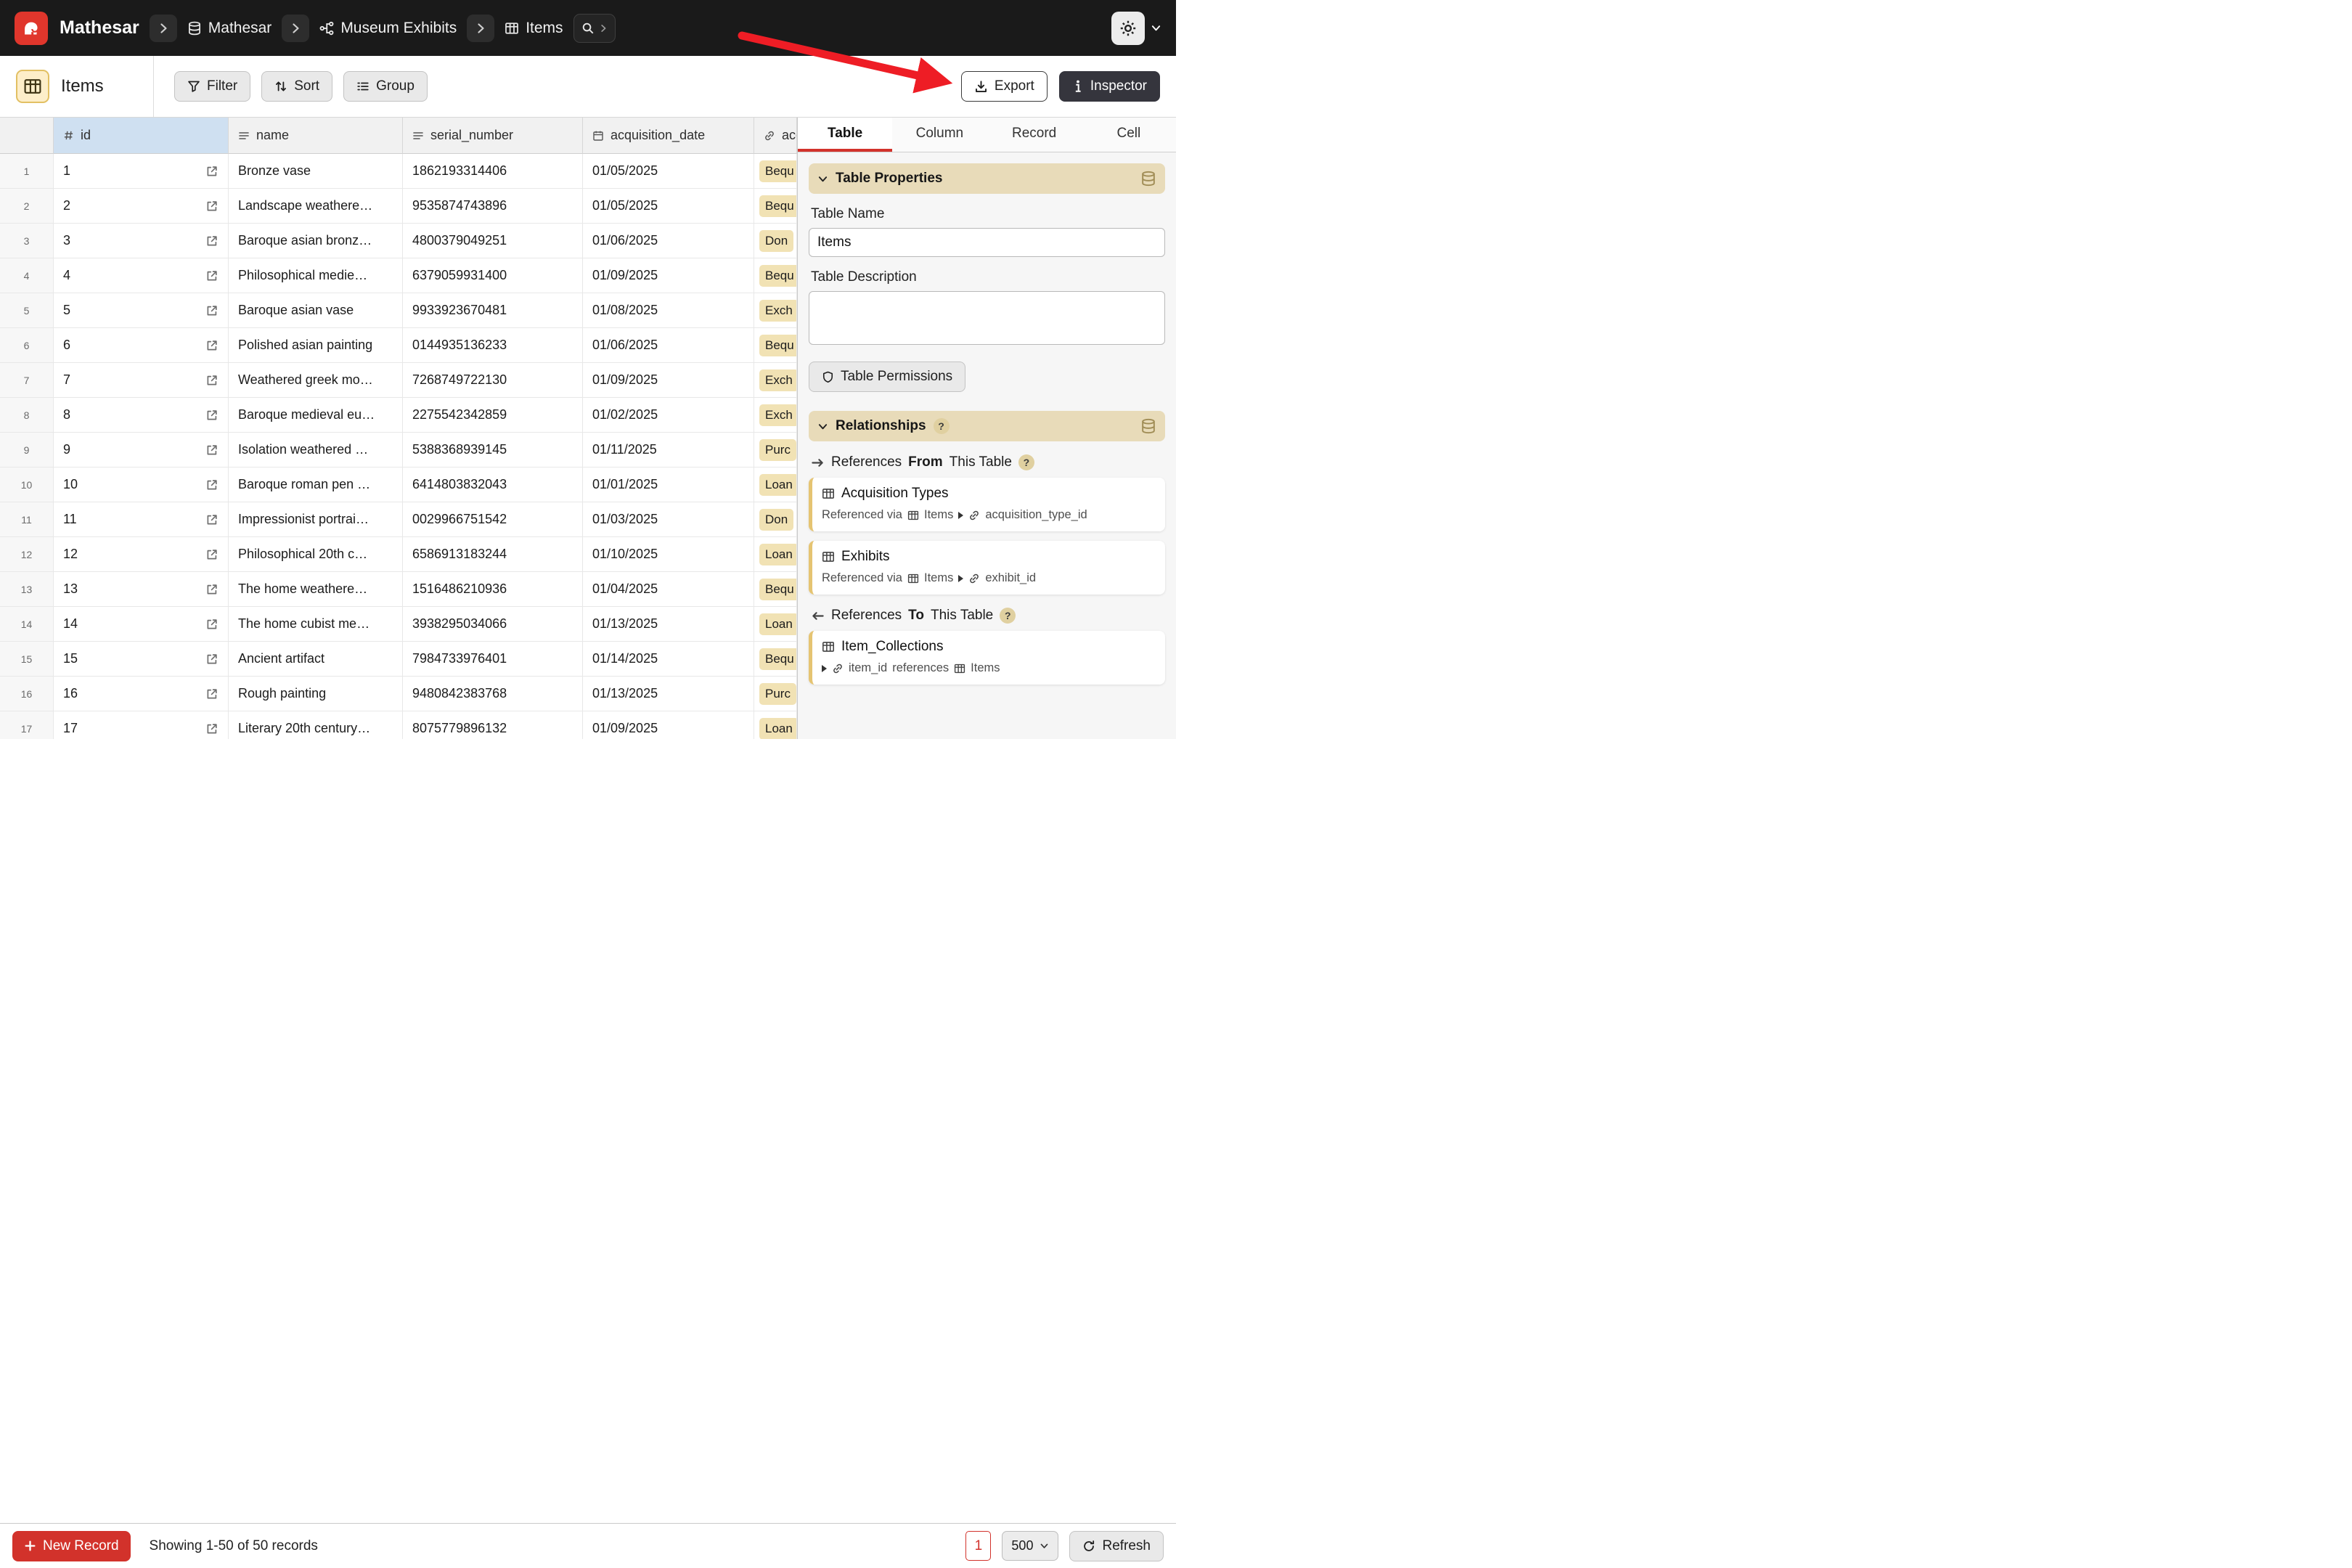 The width and height of the screenshot is (2352, 1568). What do you see at coordinates (987, 179) in the screenshot?
I see `table-properties-section-header: Table Properties` at bounding box center [987, 179].